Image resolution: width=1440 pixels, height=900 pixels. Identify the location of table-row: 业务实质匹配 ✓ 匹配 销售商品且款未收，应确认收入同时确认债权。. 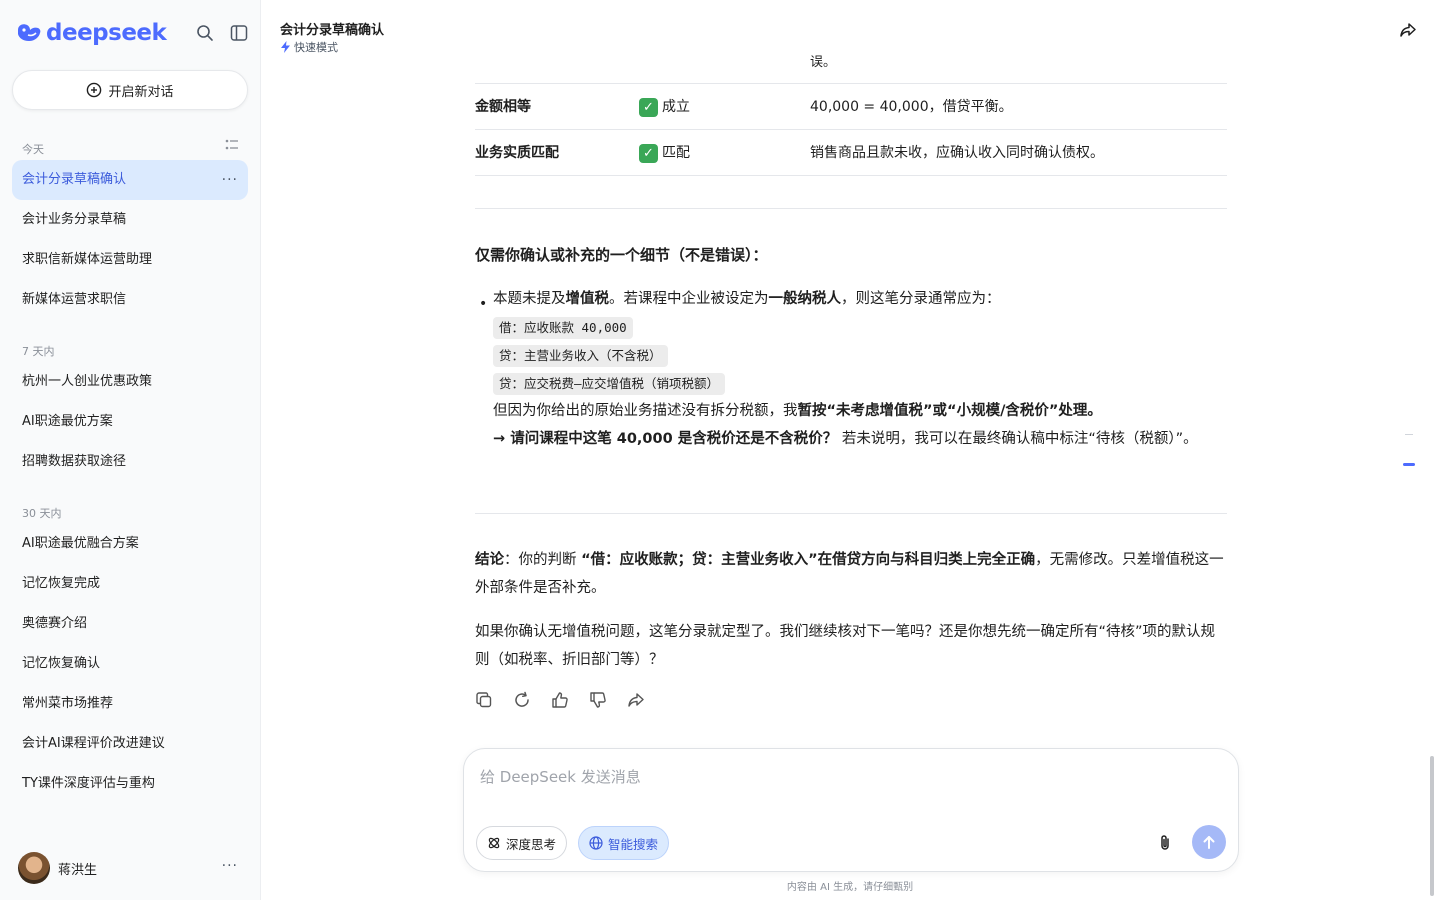
(851, 153).